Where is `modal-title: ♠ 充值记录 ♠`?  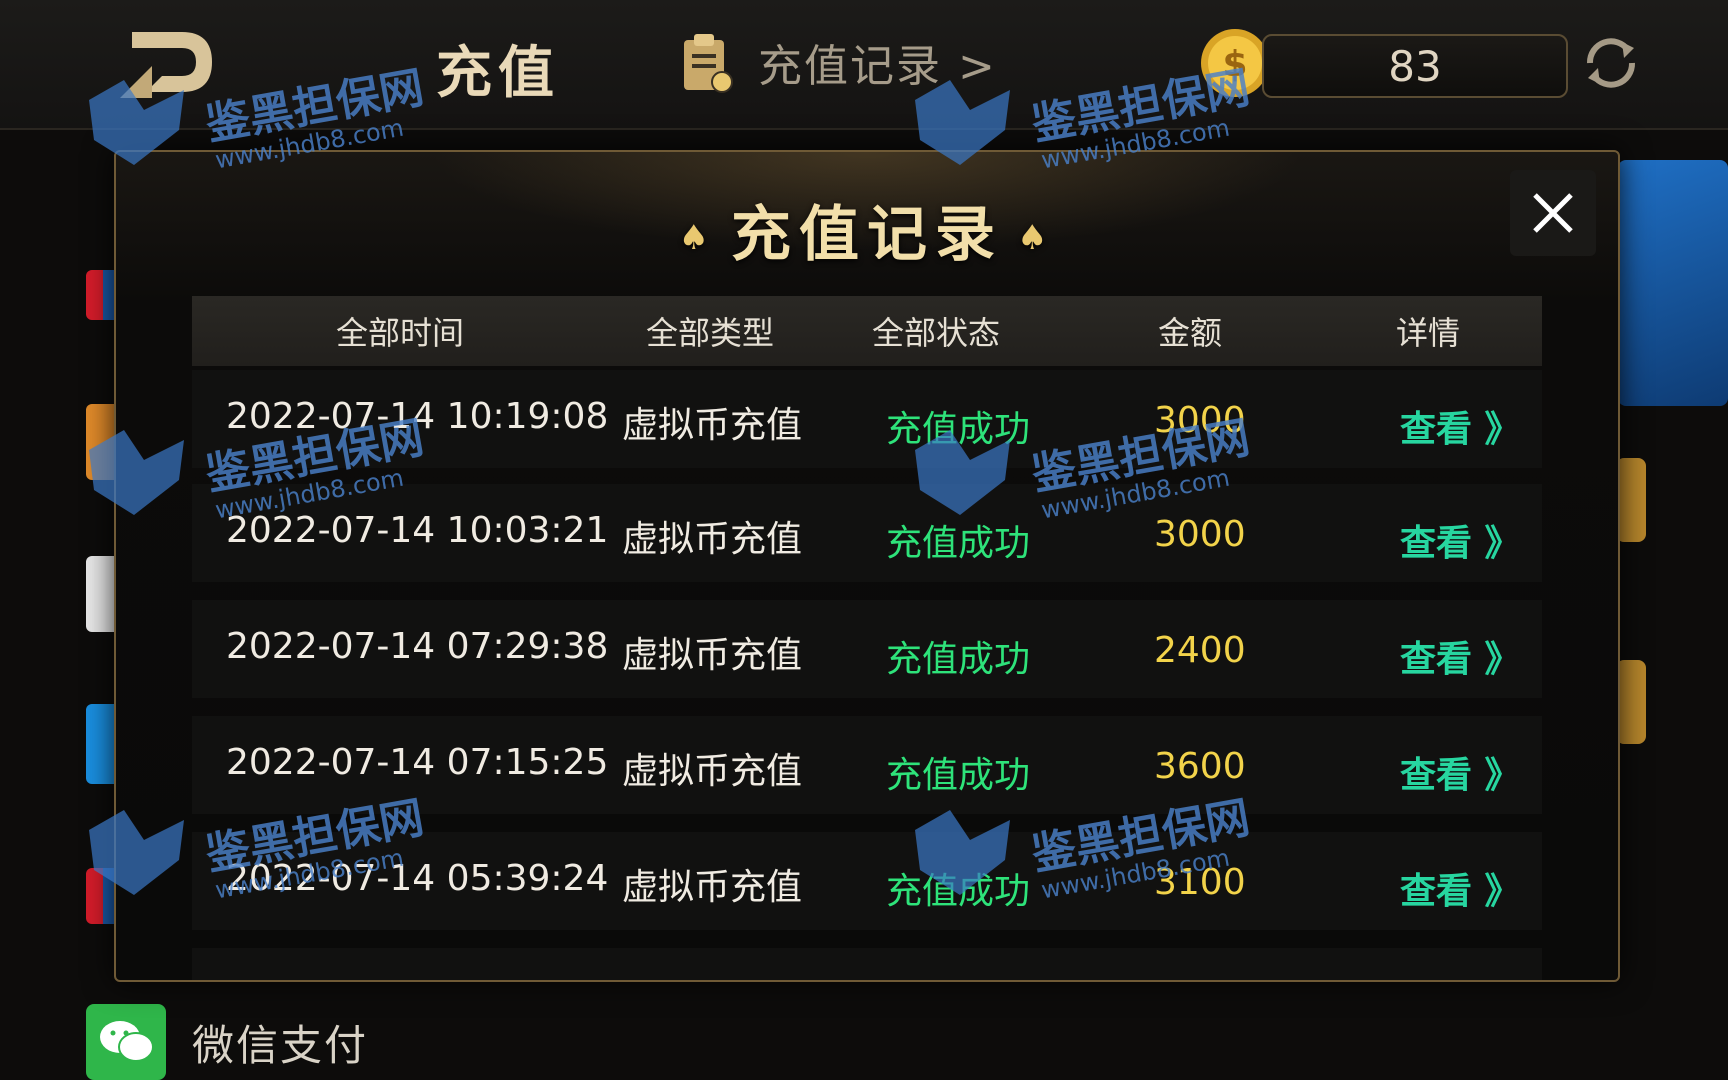 modal-title: ♠ 充值记录 ♠ is located at coordinates (867, 229).